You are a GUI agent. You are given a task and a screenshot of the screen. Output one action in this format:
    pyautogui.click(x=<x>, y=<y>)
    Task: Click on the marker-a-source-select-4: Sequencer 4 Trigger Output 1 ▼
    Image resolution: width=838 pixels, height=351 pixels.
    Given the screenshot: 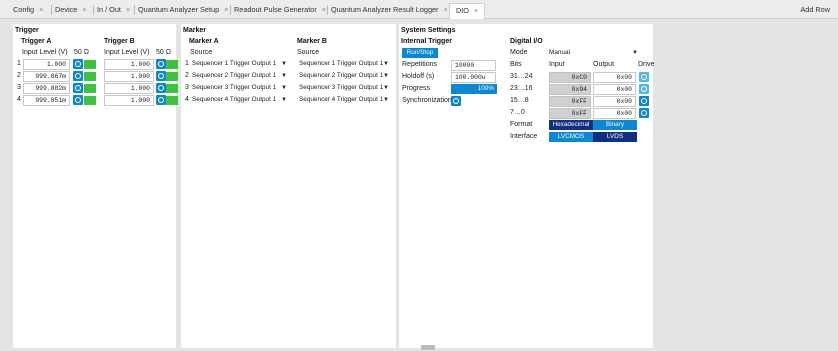 What is the action you would take?
    pyautogui.click(x=239, y=100)
    